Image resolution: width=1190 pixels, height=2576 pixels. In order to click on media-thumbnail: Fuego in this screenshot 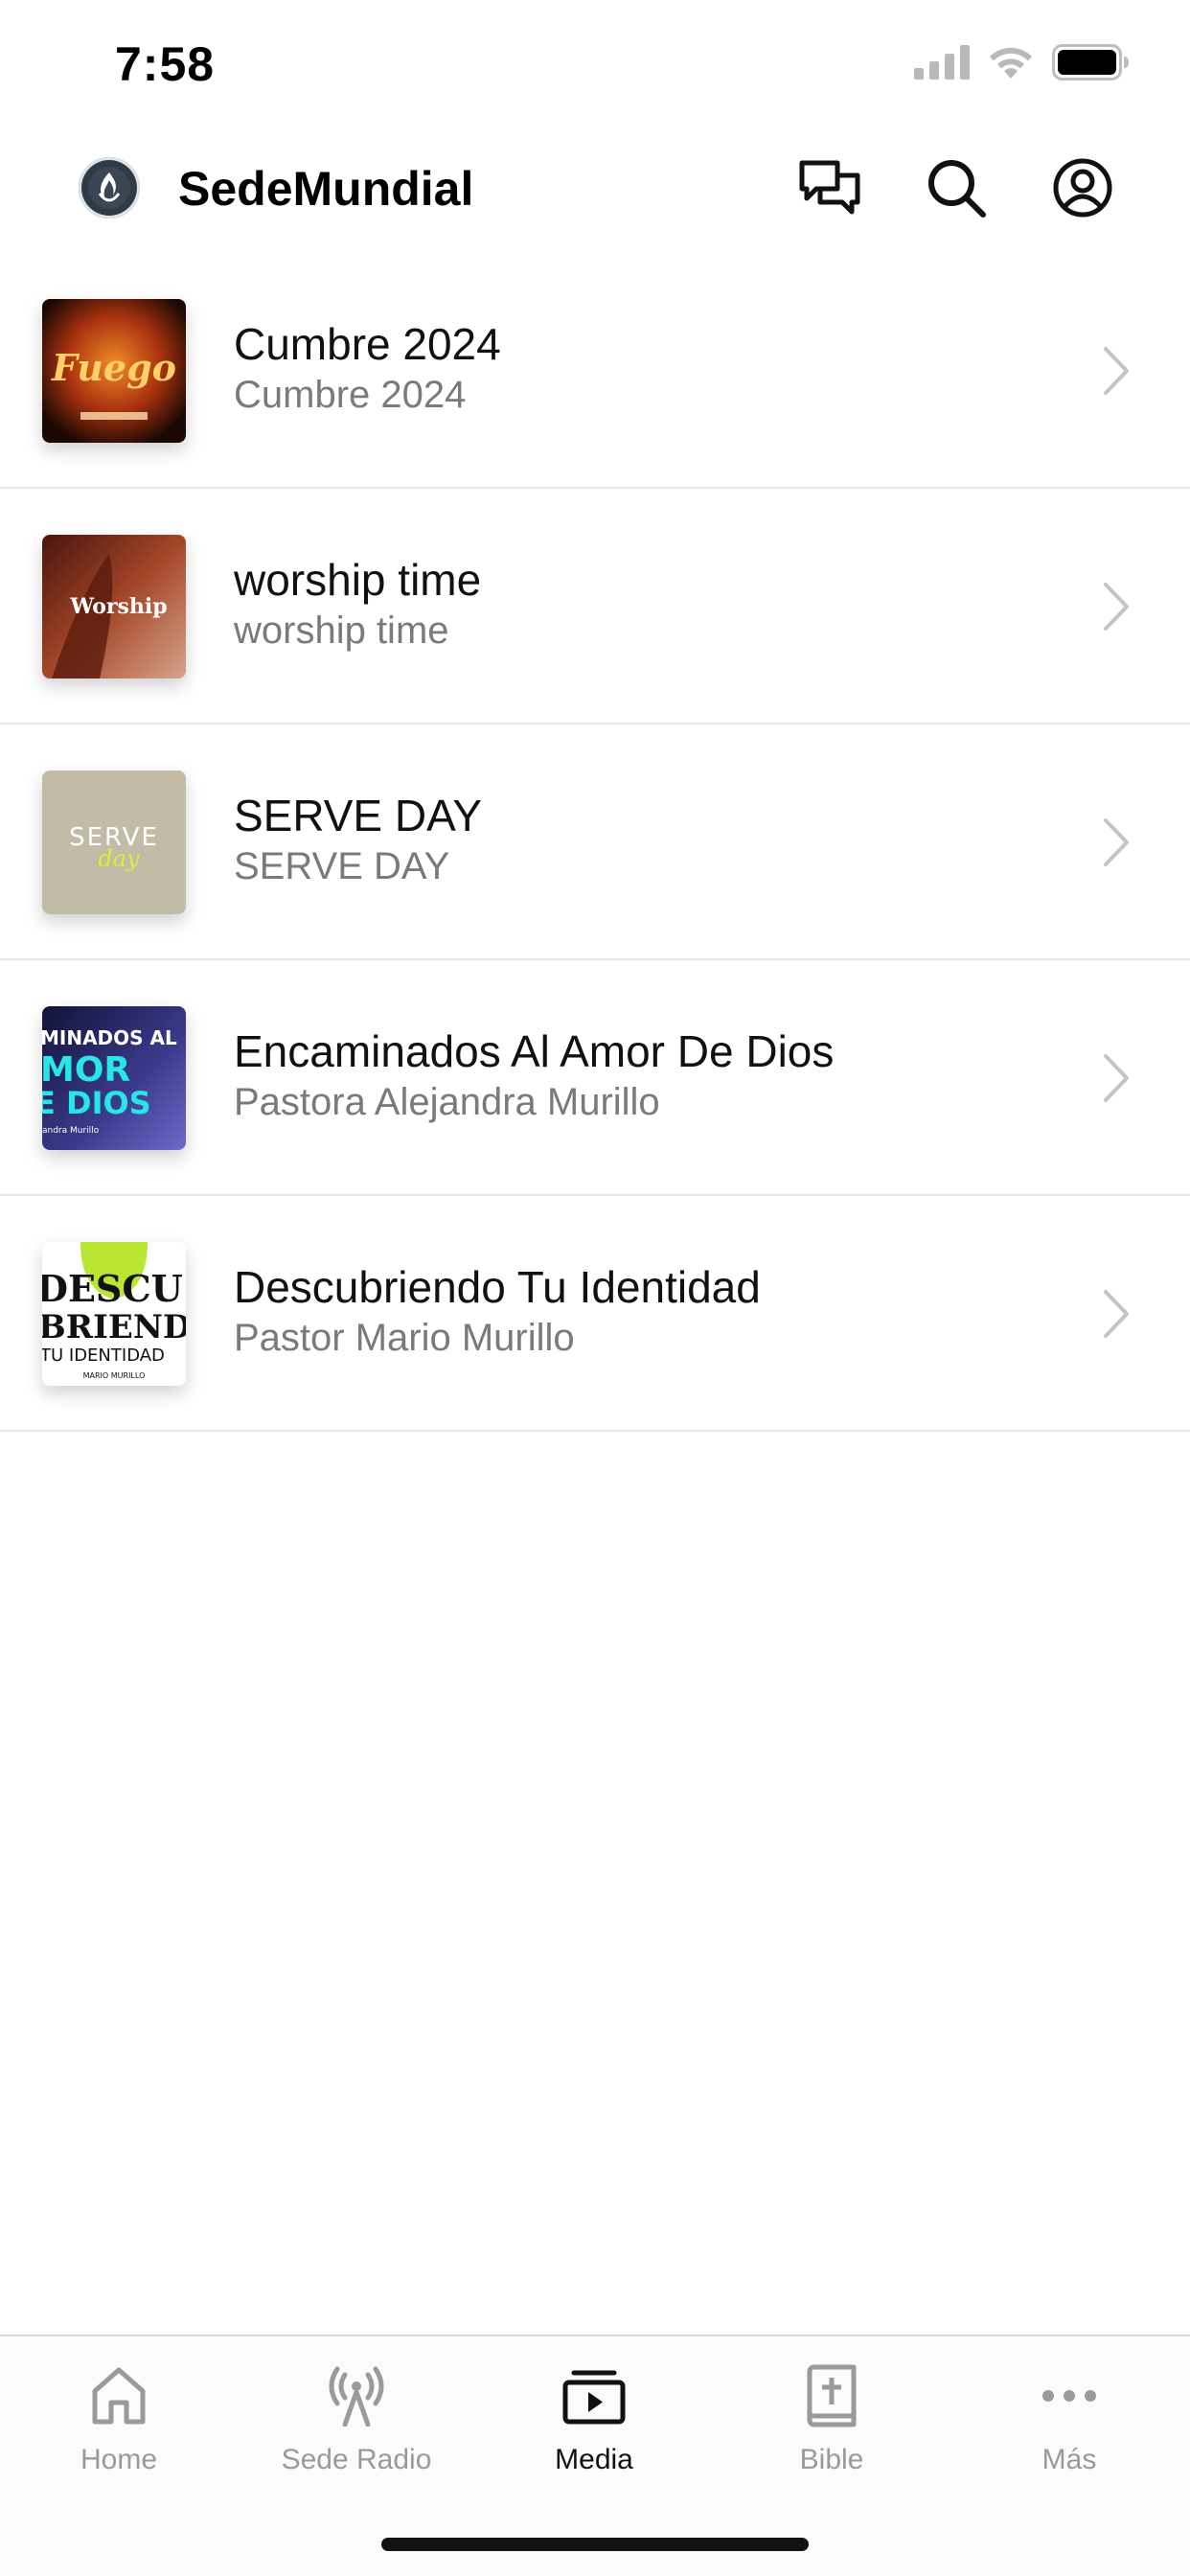, I will do `click(114, 371)`.